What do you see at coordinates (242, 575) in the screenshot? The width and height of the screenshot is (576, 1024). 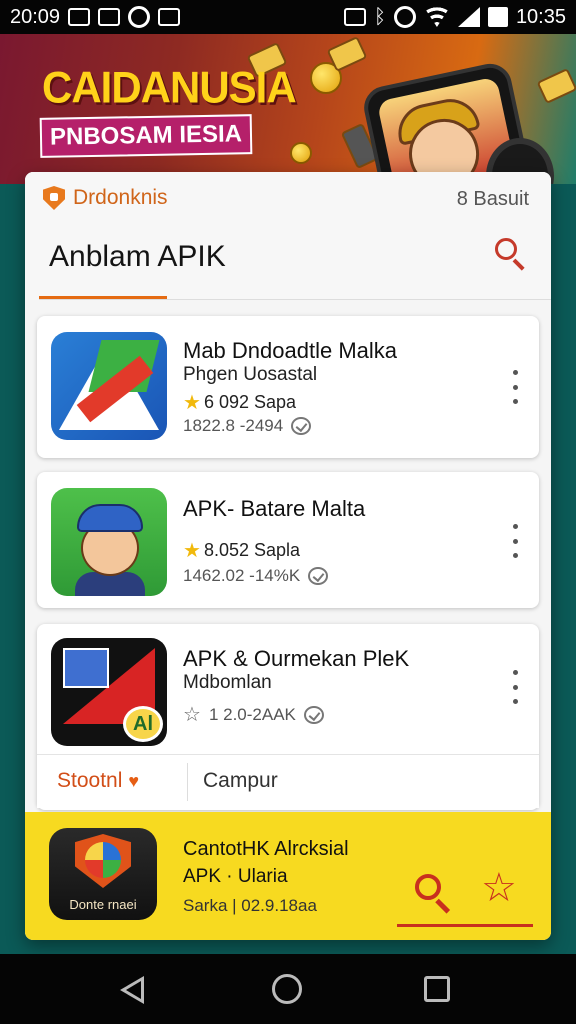 I see `app-meta-text: 1462.02 -14%K` at bounding box center [242, 575].